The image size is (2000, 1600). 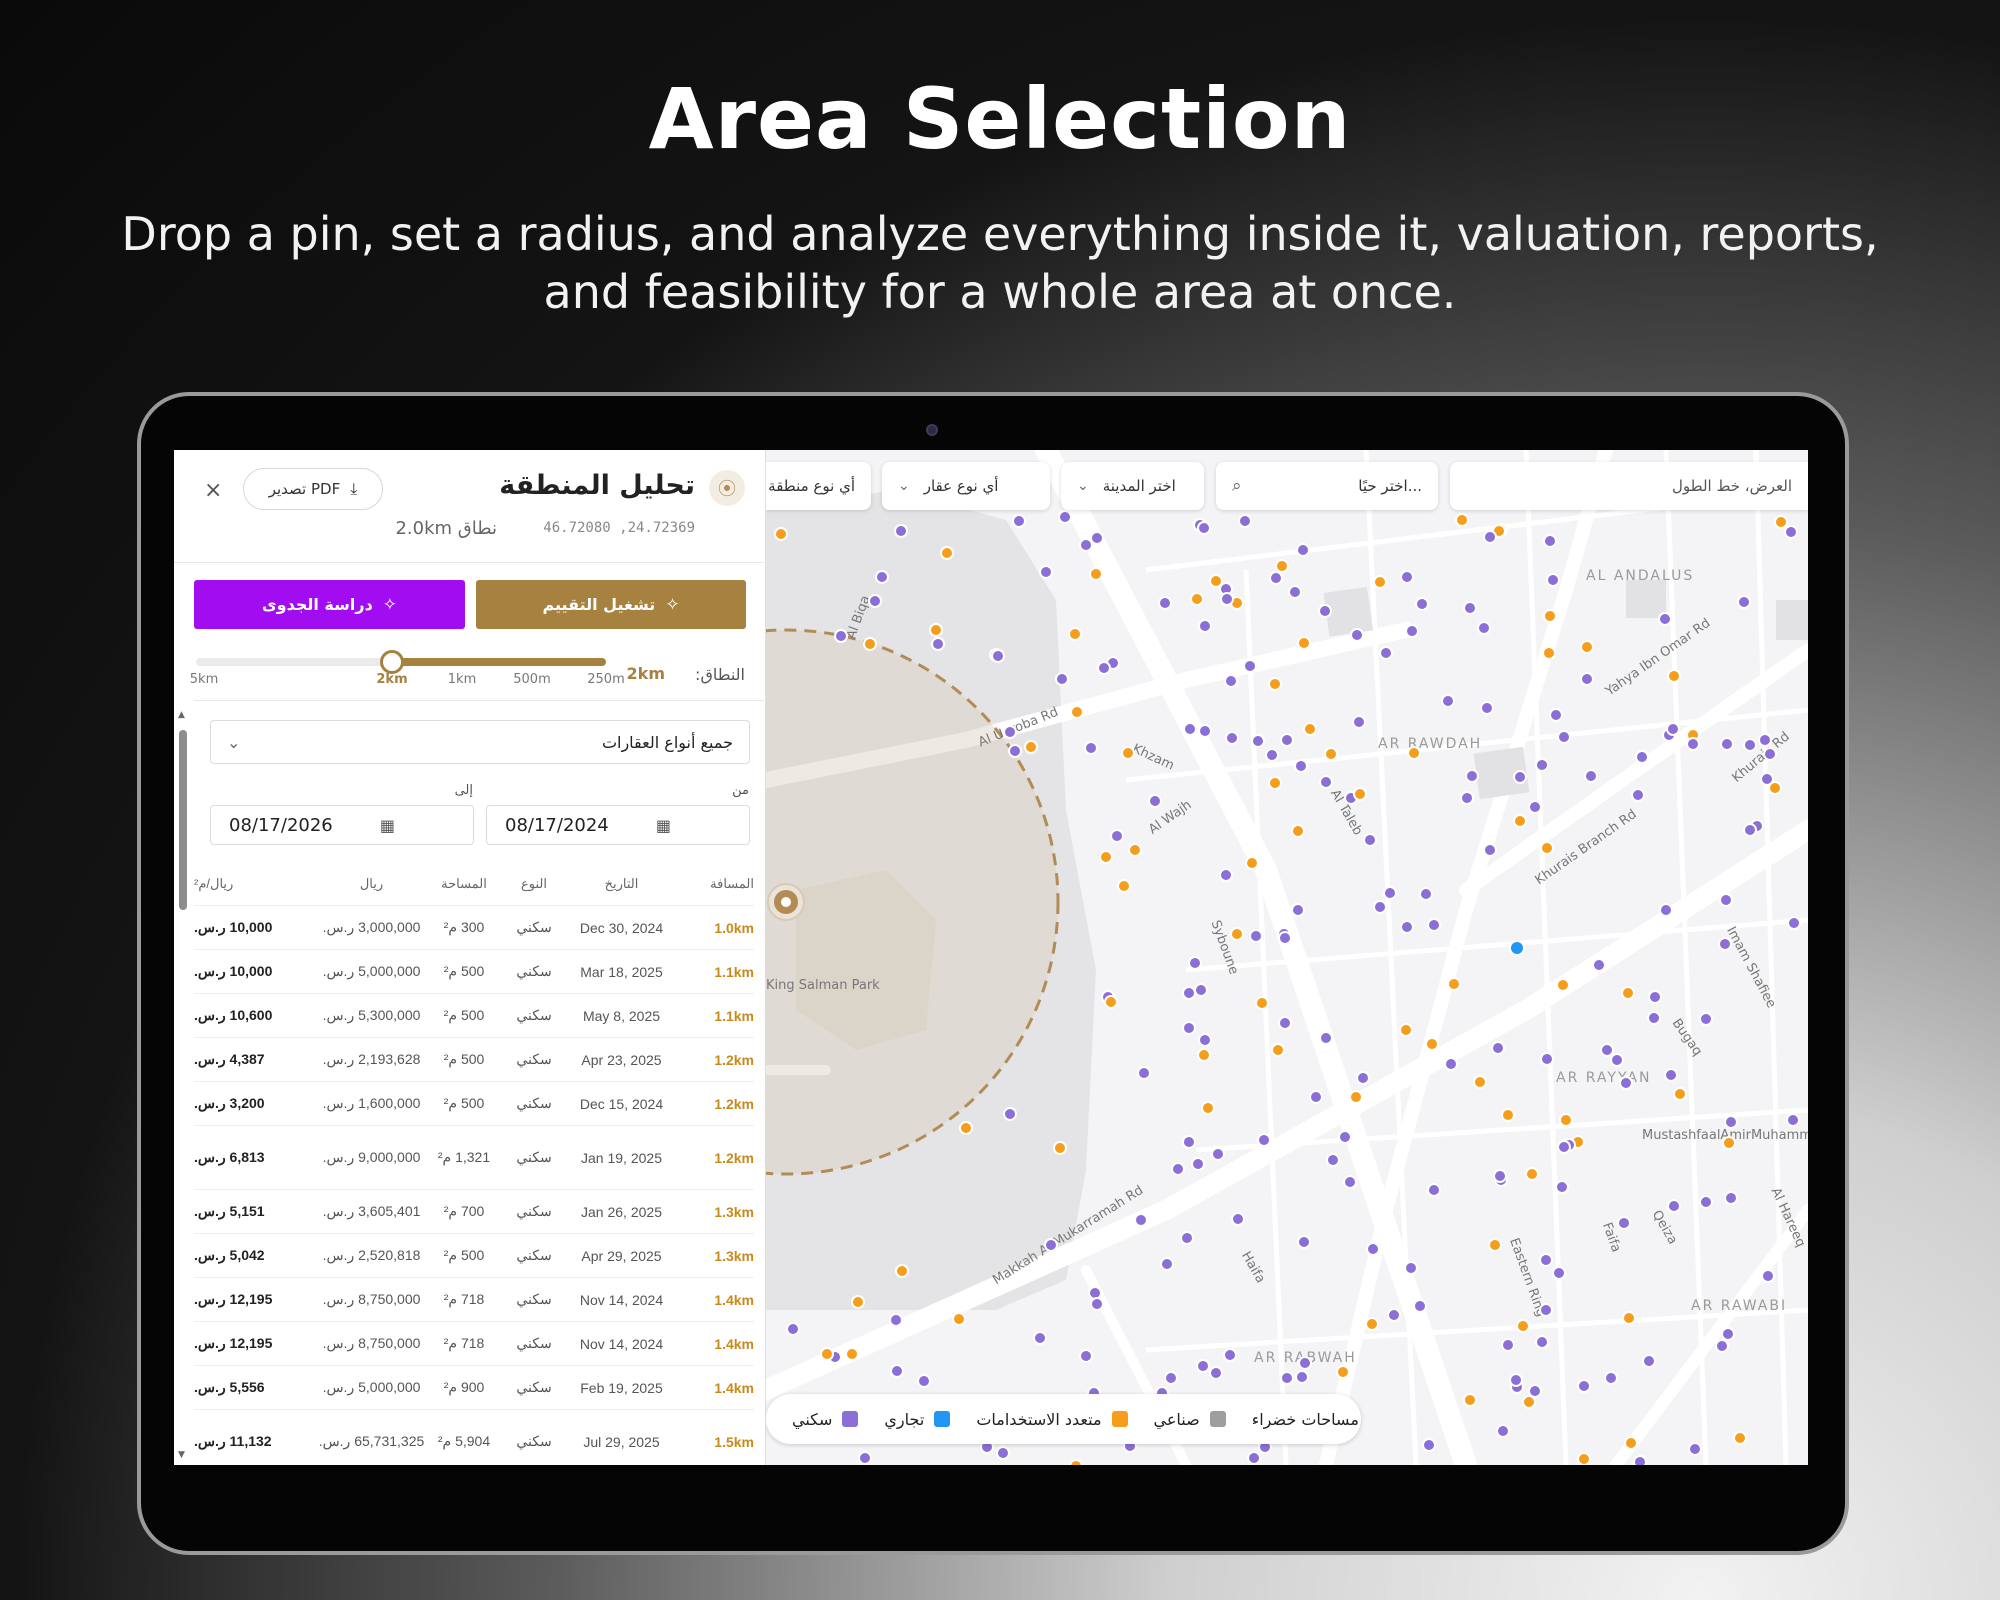 What do you see at coordinates (1132, 486) in the screenshot?
I see `city-filter: ⌄ اختر المدينة` at bounding box center [1132, 486].